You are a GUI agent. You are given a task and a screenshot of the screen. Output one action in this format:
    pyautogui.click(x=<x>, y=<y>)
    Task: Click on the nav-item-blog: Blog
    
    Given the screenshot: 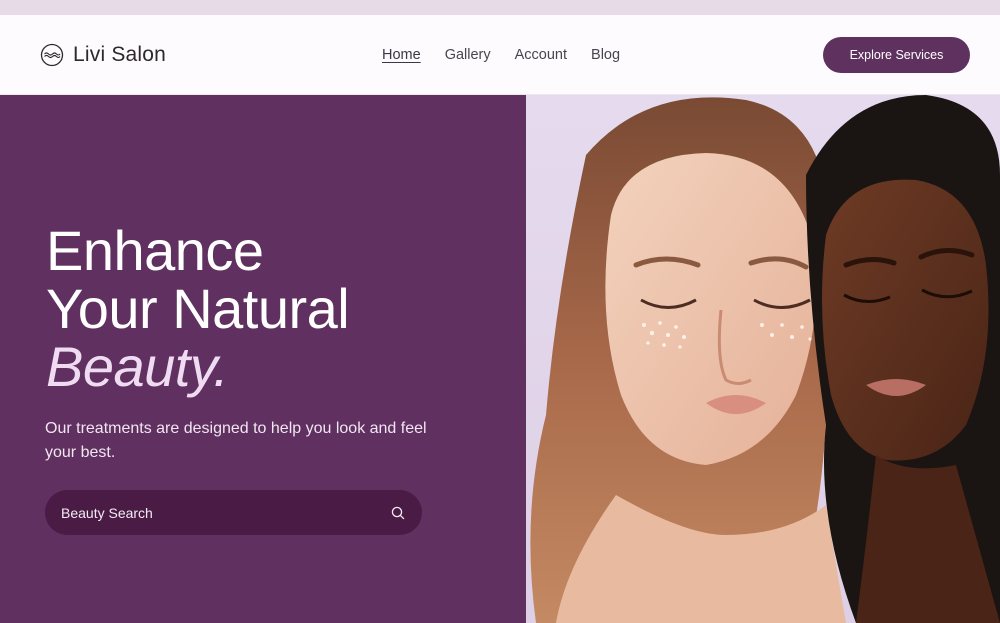 What is the action you would take?
    pyautogui.click(x=605, y=55)
    